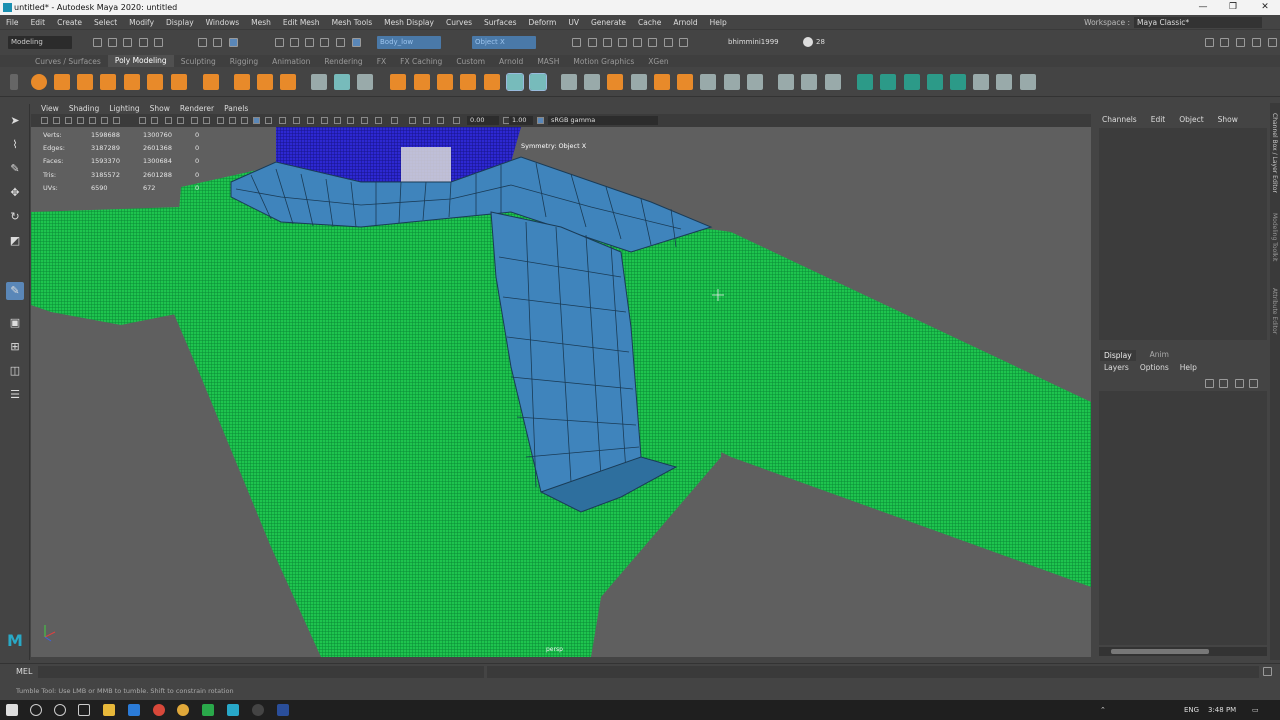  I want to click on hypershade-icon, so click(637, 42).